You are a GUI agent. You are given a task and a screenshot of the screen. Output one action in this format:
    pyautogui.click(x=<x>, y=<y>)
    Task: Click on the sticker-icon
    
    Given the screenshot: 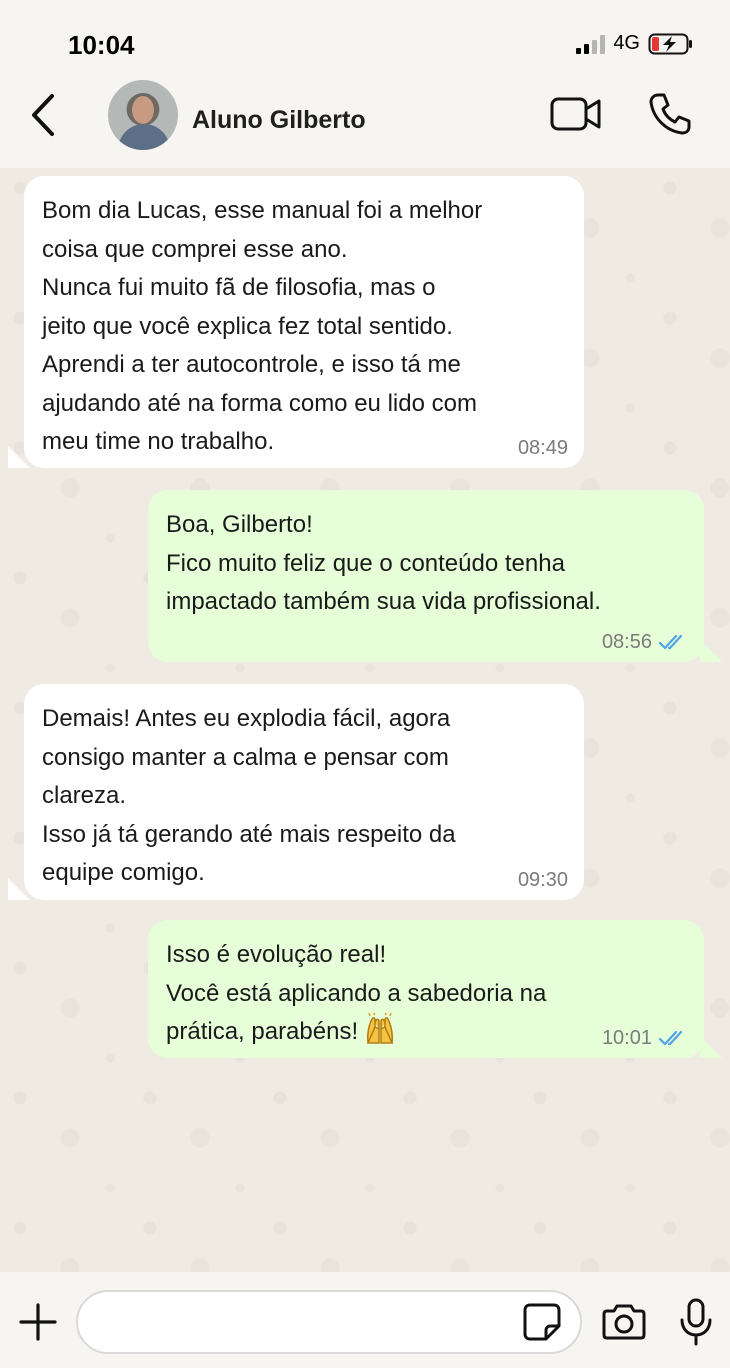 What is the action you would take?
    pyautogui.click(x=542, y=1322)
    